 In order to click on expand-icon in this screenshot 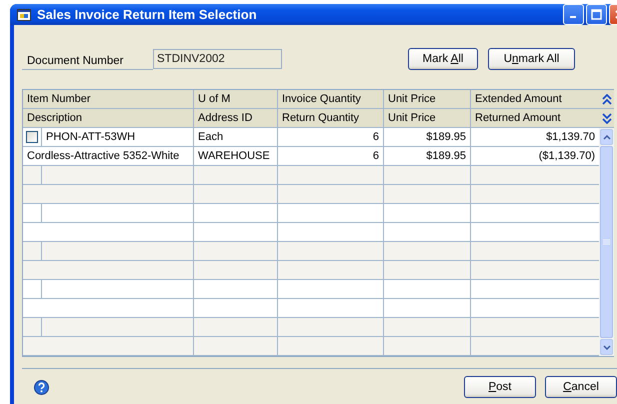, I will do `click(607, 118)`.